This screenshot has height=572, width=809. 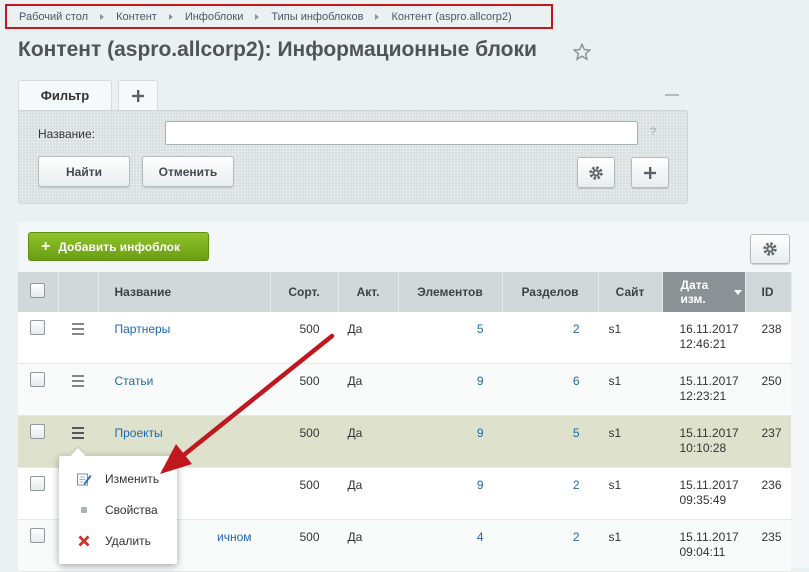 I want to click on column-header-elements: Элементов, so click(x=450, y=292).